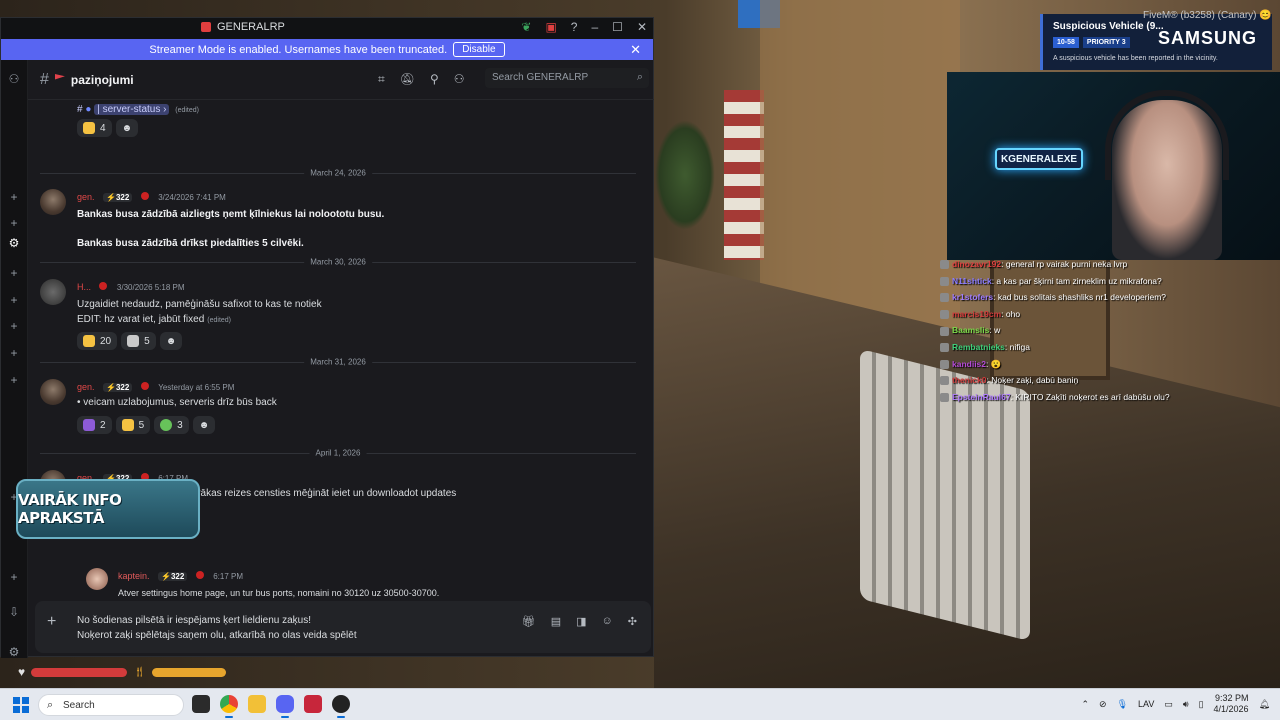 Image resolution: width=1280 pixels, height=720 pixels. What do you see at coordinates (341, 706) in the screenshot?
I see `obs-icon` at bounding box center [341, 706].